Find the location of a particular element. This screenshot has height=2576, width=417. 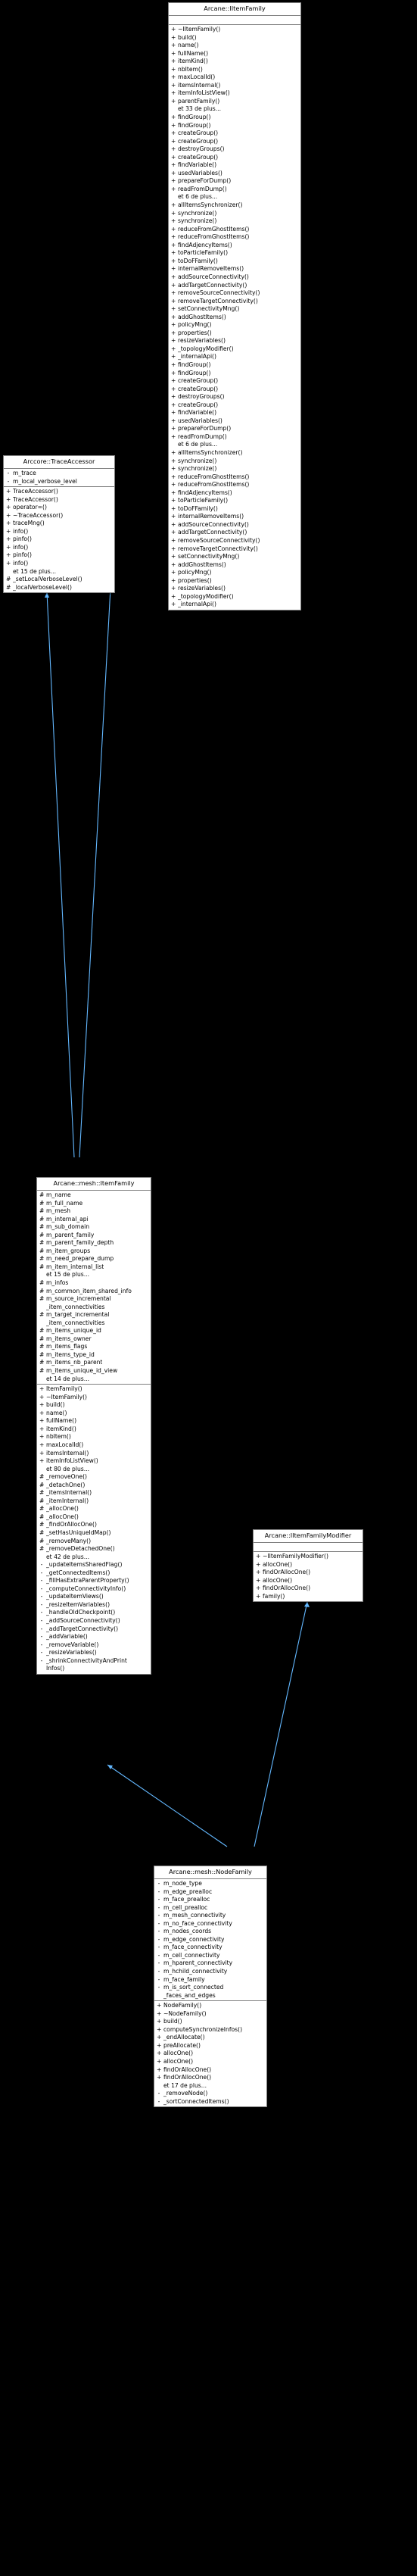

member-row: + findVariable() is located at coordinates (234, 166).